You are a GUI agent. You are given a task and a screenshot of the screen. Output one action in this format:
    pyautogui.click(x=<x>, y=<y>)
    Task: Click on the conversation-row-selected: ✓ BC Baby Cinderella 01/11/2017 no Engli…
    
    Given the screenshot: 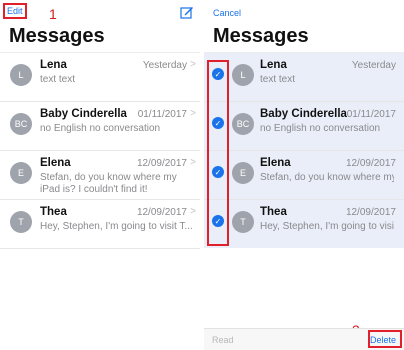 What is the action you would take?
    pyautogui.click(x=304, y=125)
    